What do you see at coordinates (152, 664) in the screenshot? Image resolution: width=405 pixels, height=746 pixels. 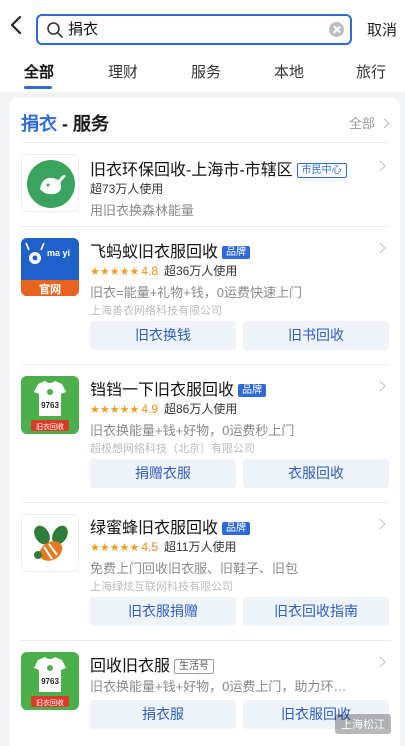 I see `item-title: 回收旧衣服 生活号` at bounding box center [152, 664].